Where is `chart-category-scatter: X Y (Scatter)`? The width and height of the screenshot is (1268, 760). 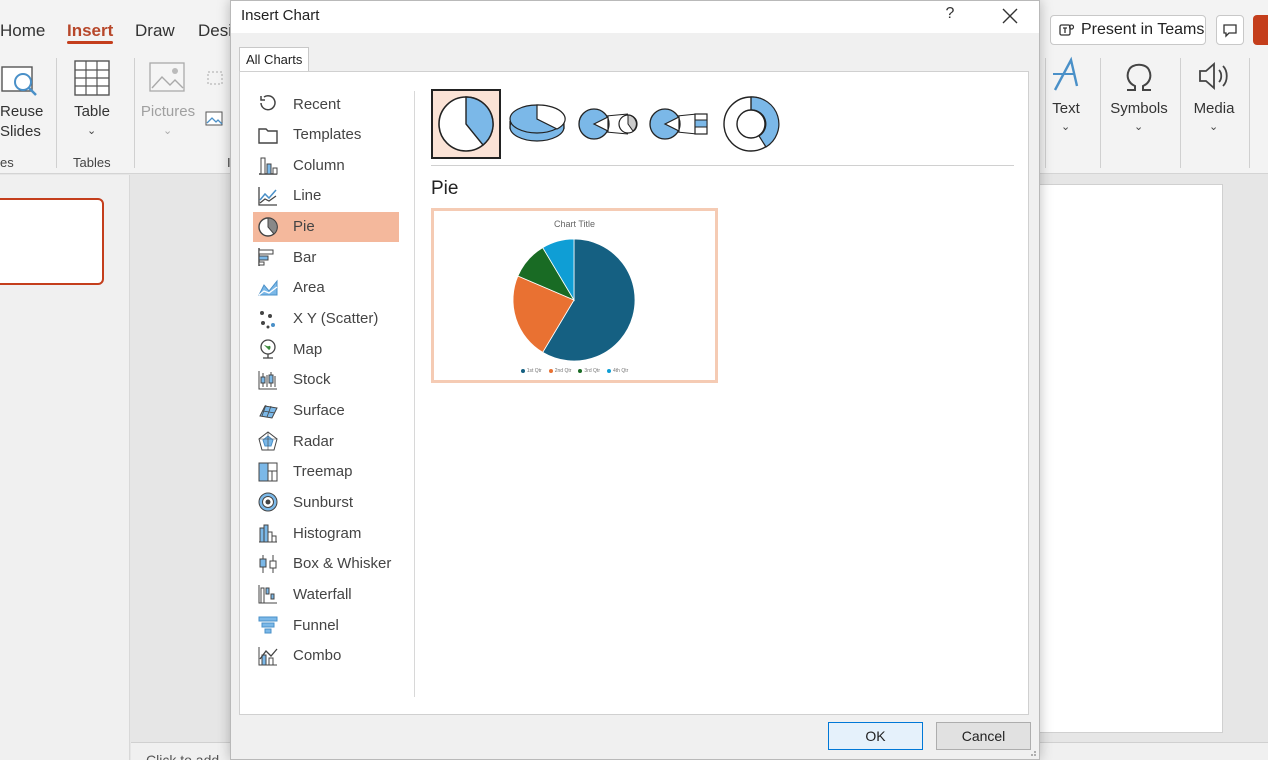
chart-category-scatter: X Y (Scatter) is located at coordinates (326, 319).